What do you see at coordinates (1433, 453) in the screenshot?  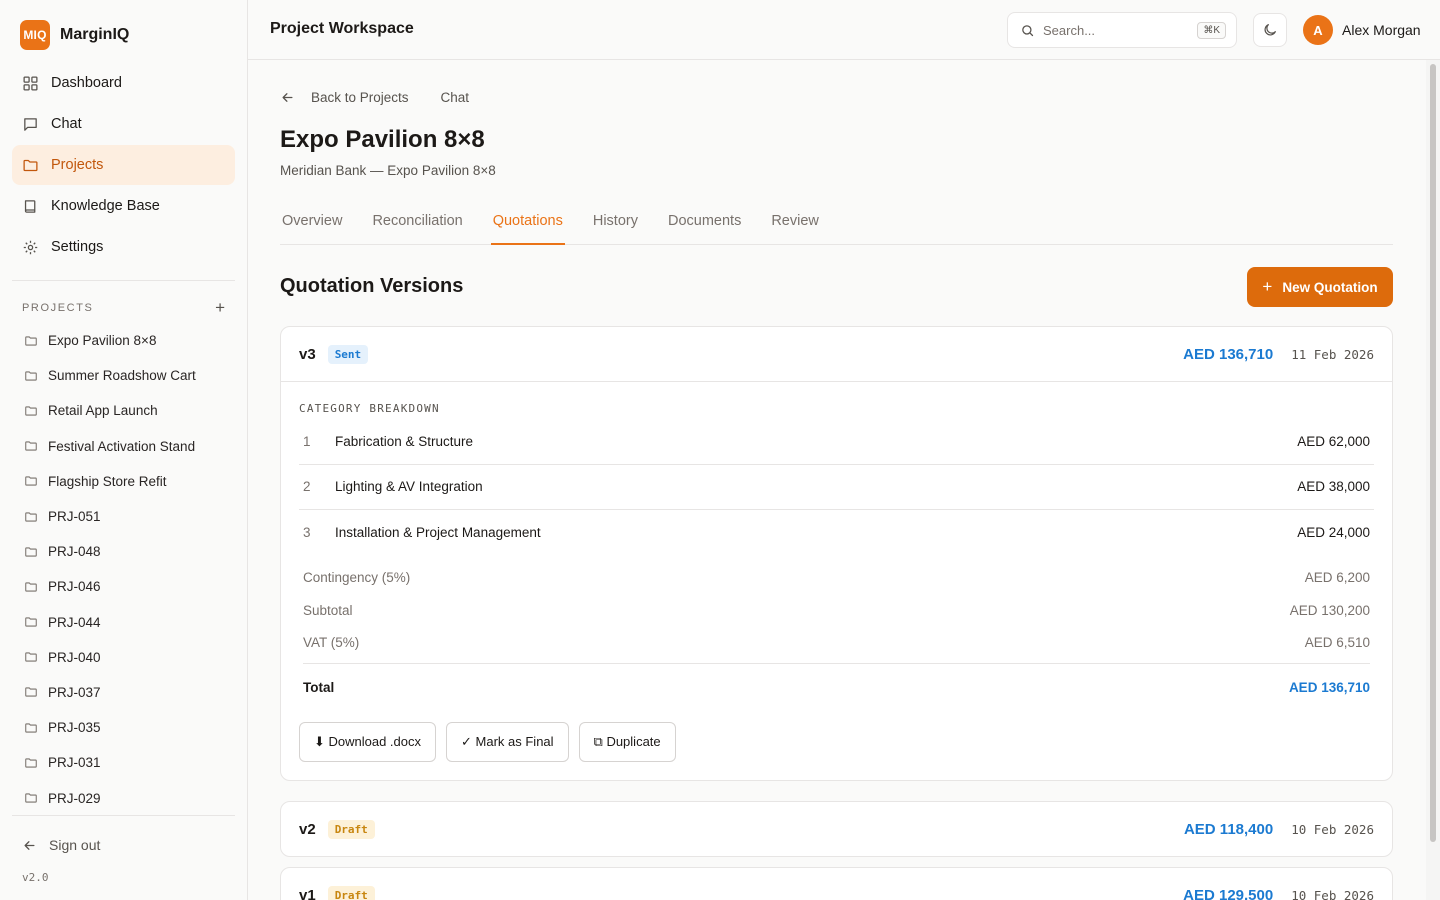 I see `scrollbar-thumb` at bounding box center [1433, 453].